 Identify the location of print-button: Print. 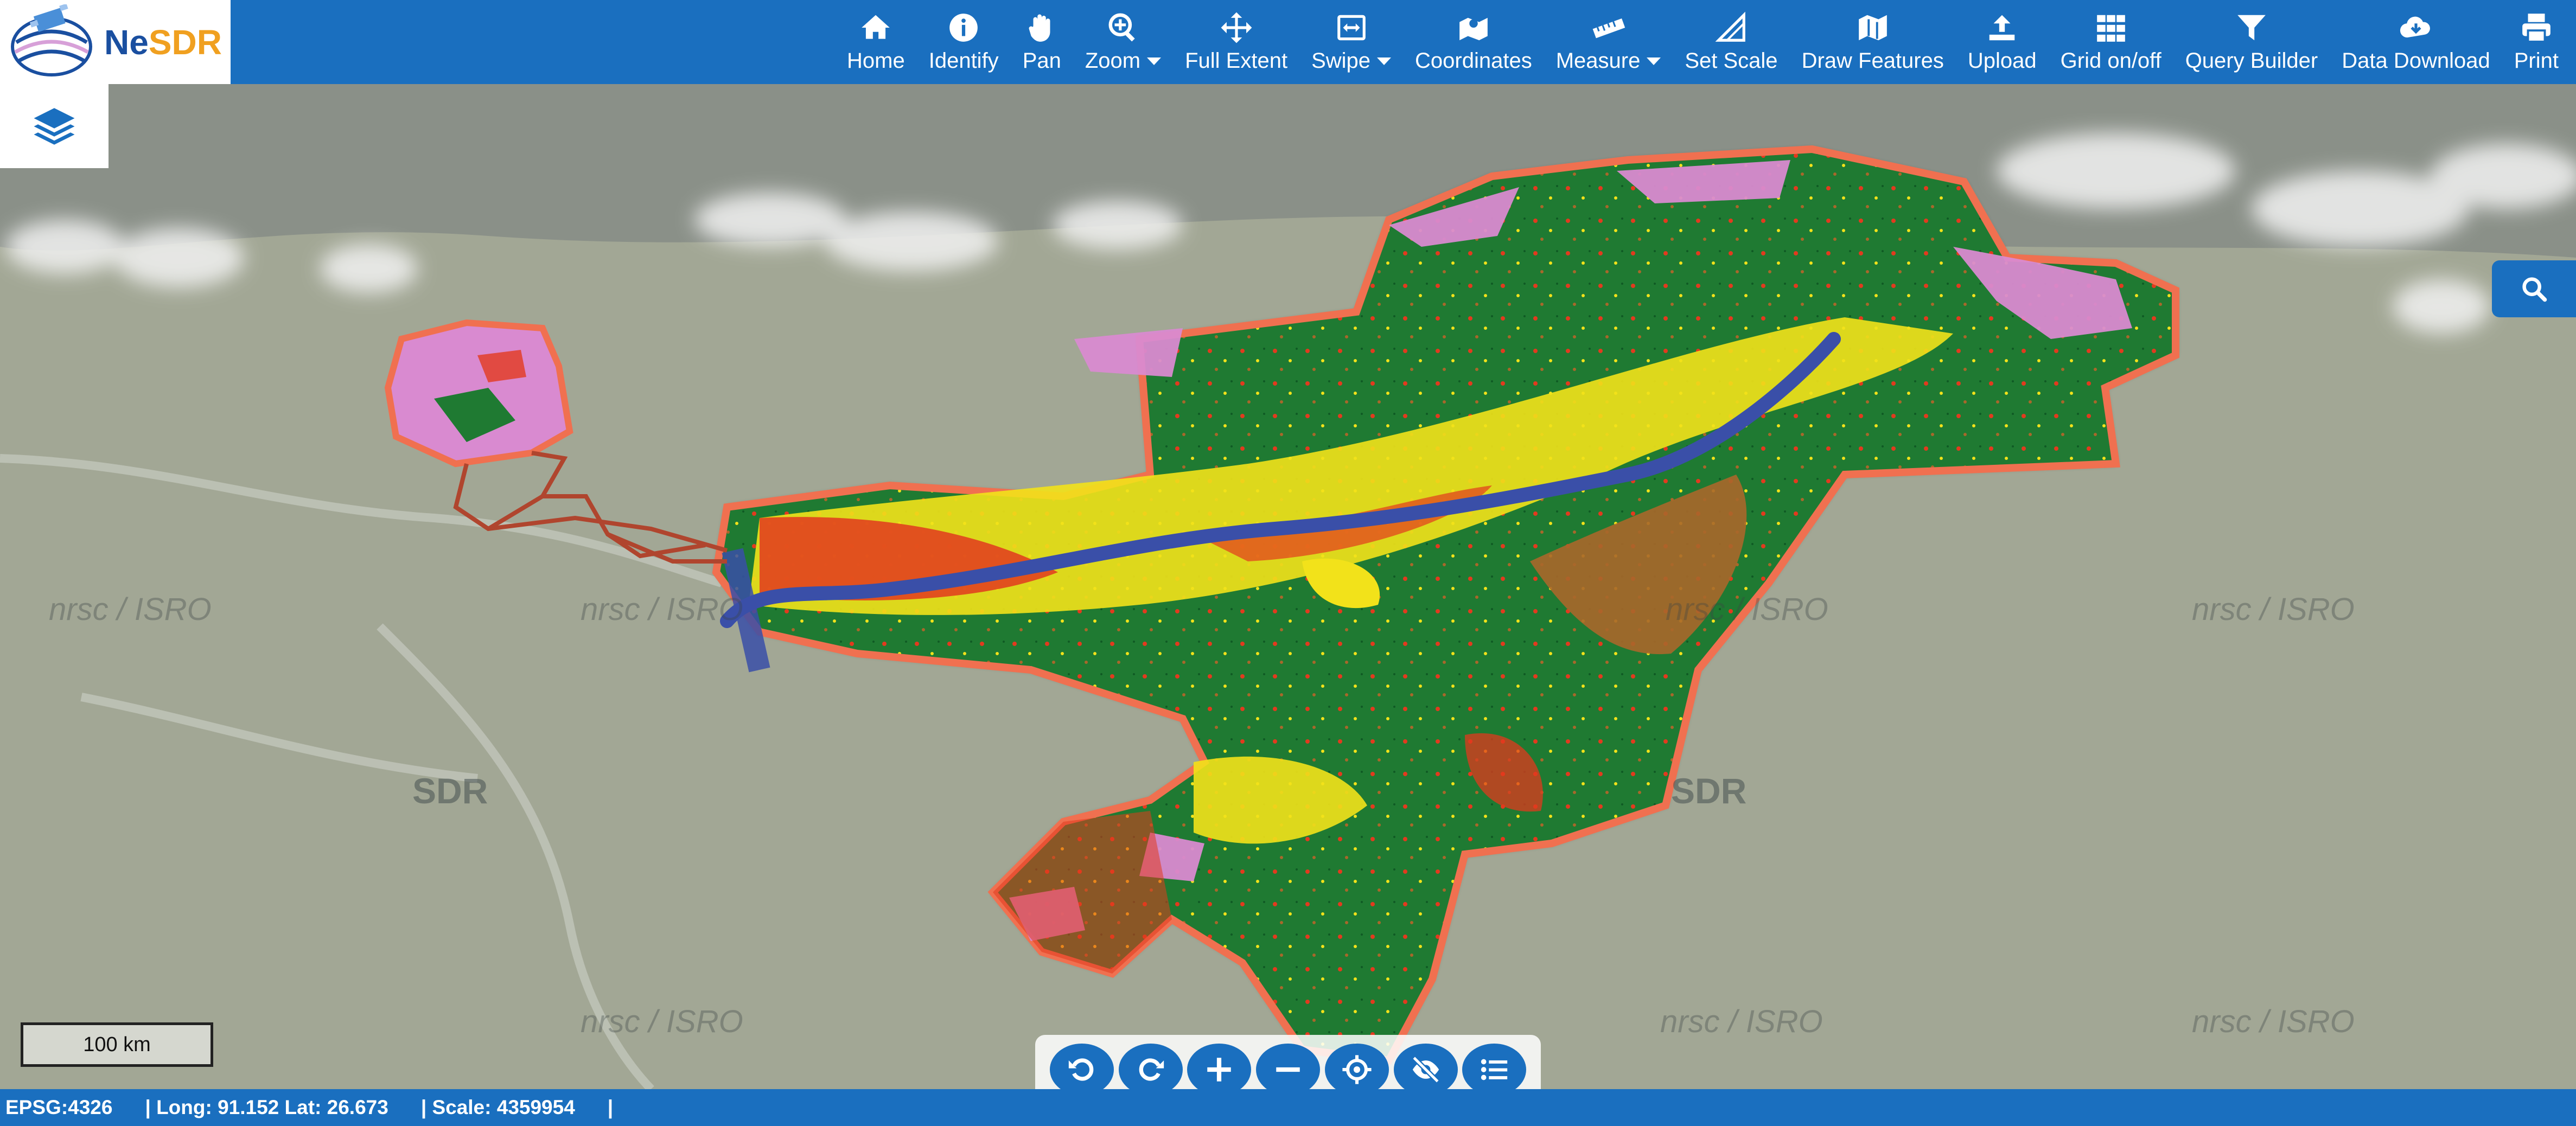
(2536, 42).